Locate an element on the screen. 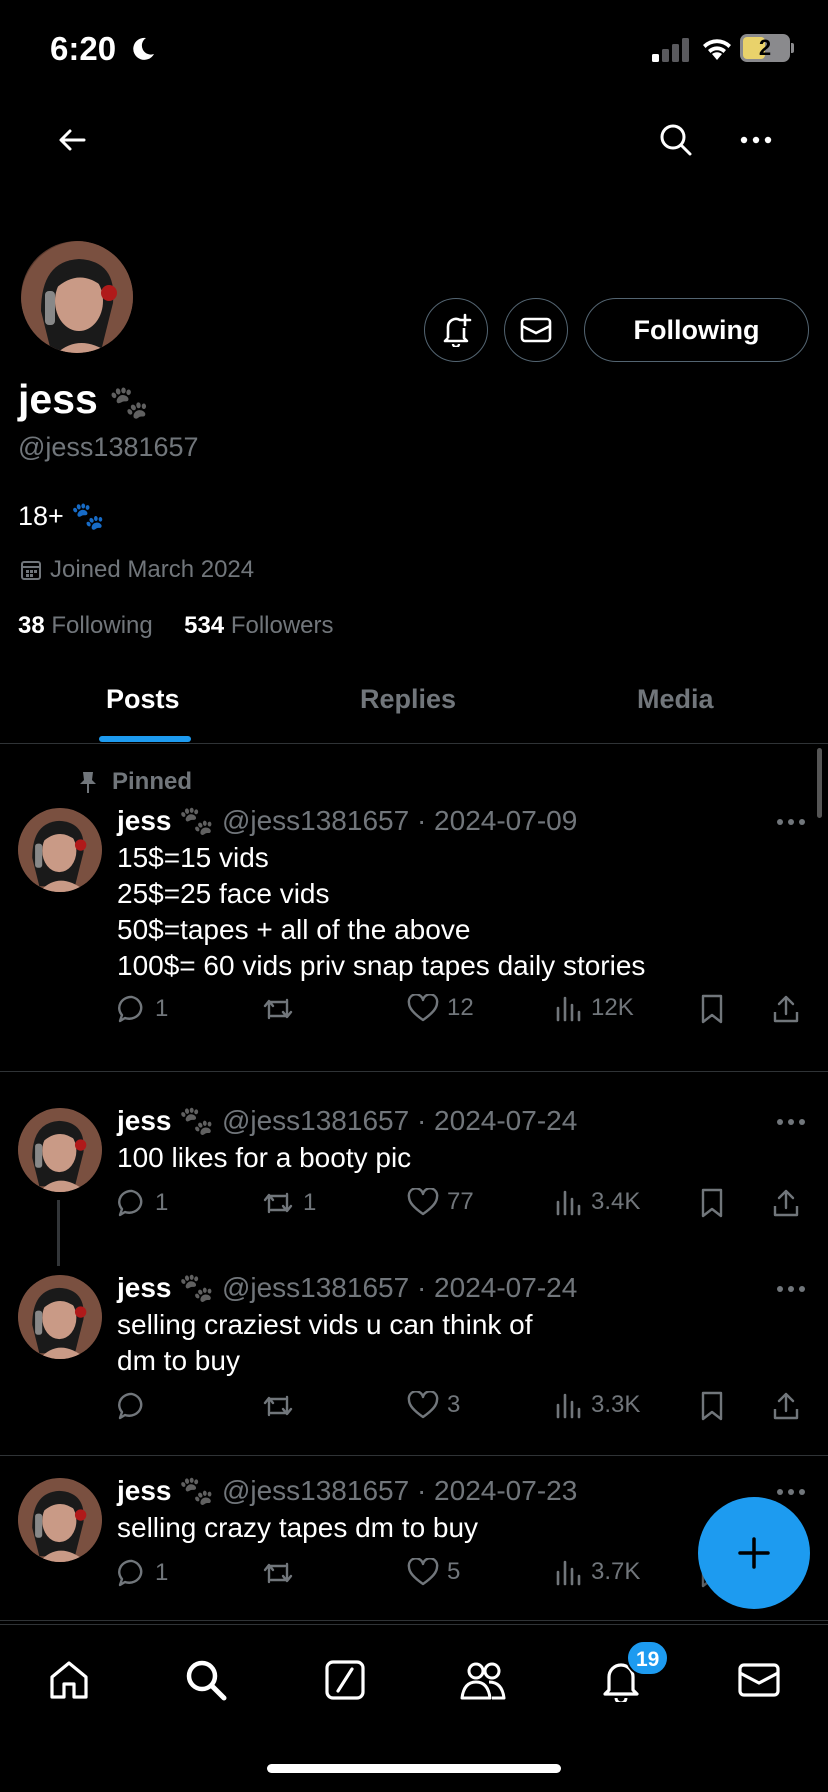 The image size is (828, 1792). home-icon is located at coordinates (69, 1680).